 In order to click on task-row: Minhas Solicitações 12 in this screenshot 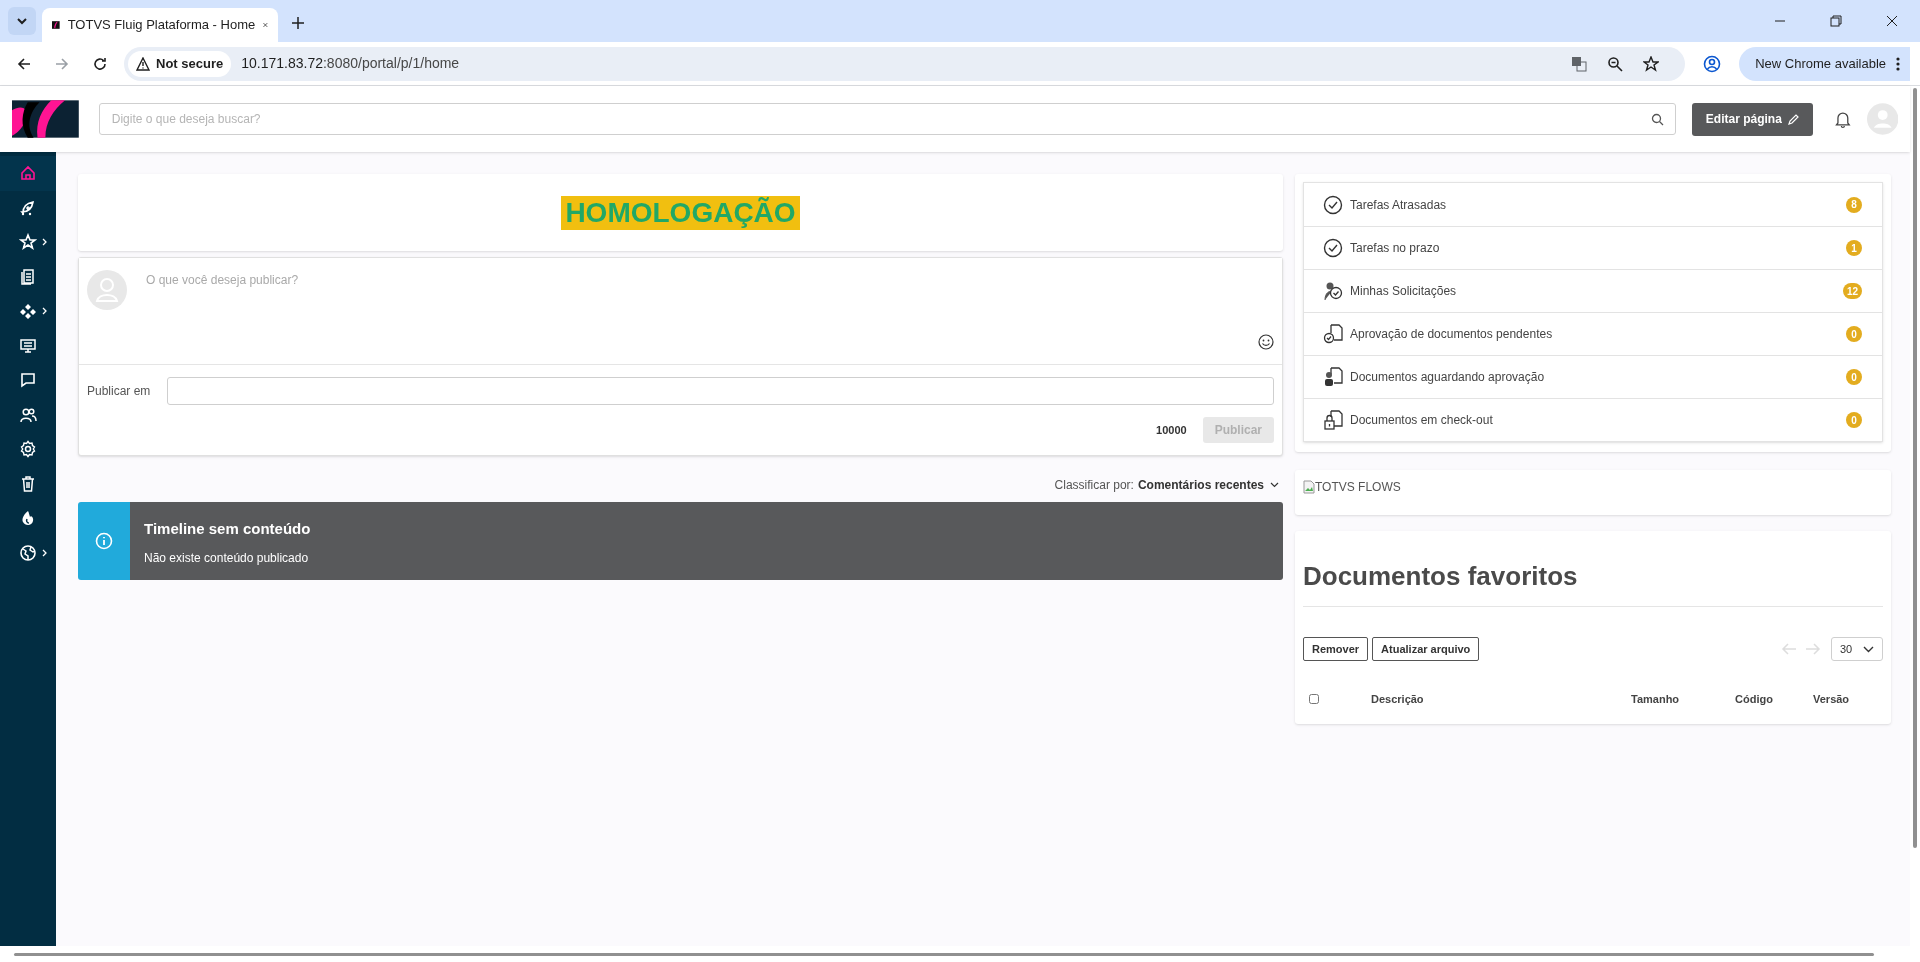, I will do `click(1593, 290)`.